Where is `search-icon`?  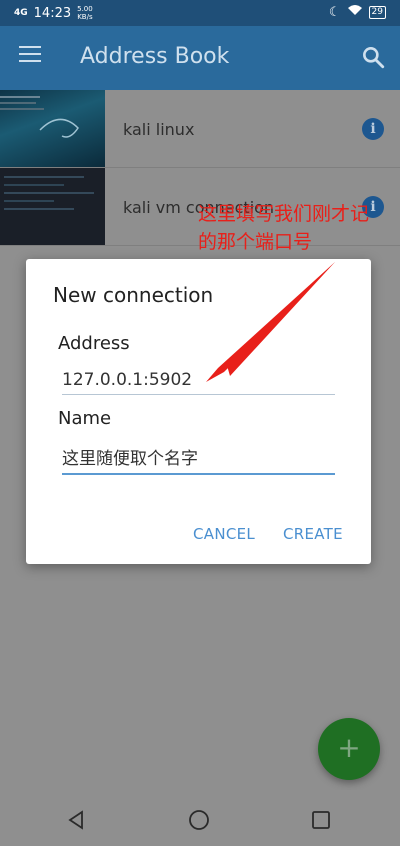
search-icon is located at coordinates (373, 57).